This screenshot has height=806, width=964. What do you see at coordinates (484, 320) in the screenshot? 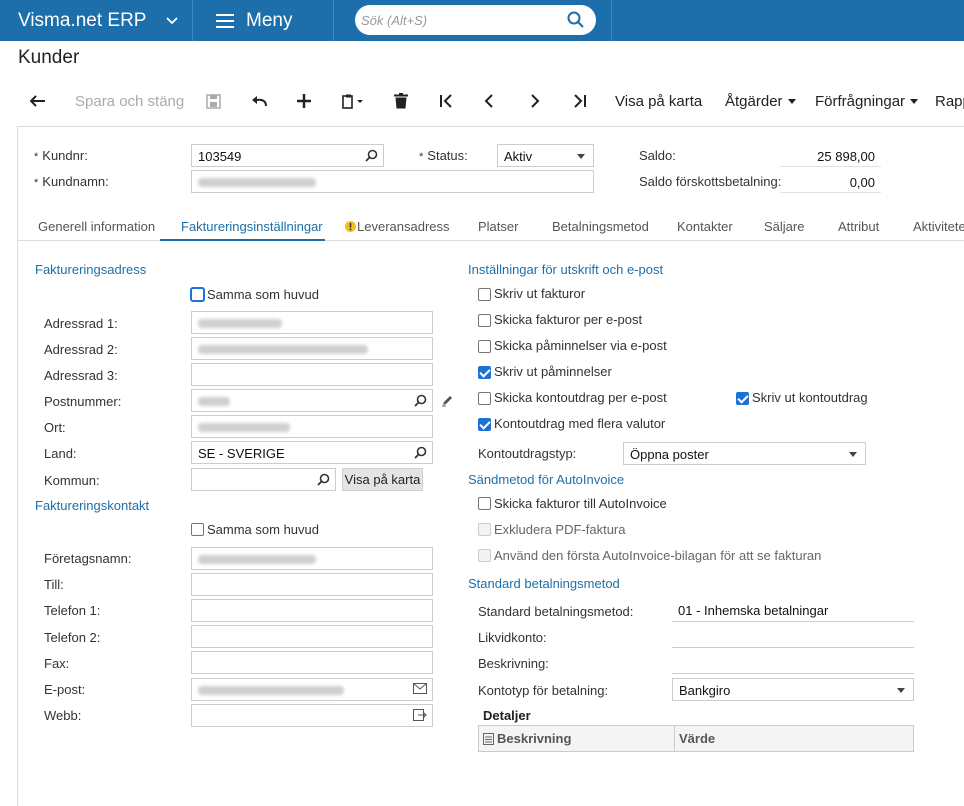
I see `email-invoices-checkbox` at bounding box center [484, 320].